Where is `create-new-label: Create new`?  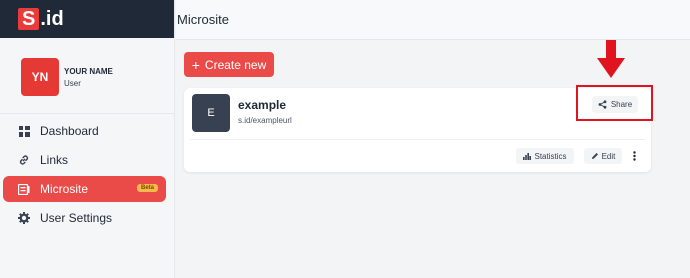
create-new-label: Create new is located at coordinates (235, 64).